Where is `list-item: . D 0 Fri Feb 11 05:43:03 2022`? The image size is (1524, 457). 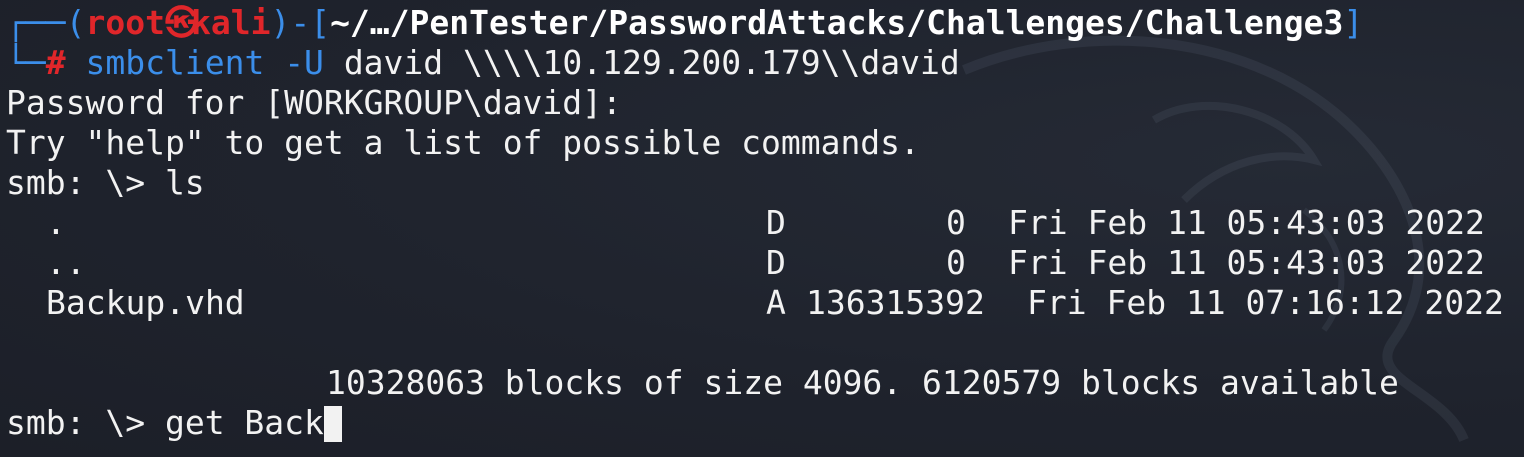 list-item: . D 0 Fri Feb 11 05:43:03 2022 is located at coordinates (765, 223).